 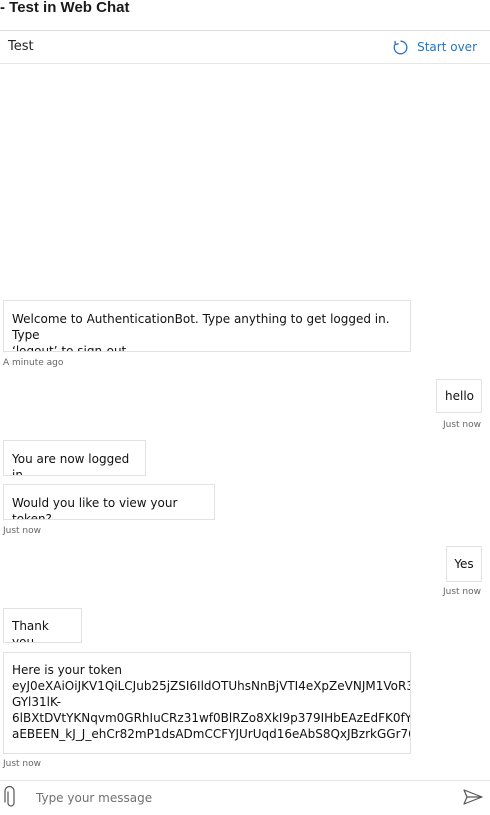 I want to click on test-label: Test, so click(x=21, y=46).